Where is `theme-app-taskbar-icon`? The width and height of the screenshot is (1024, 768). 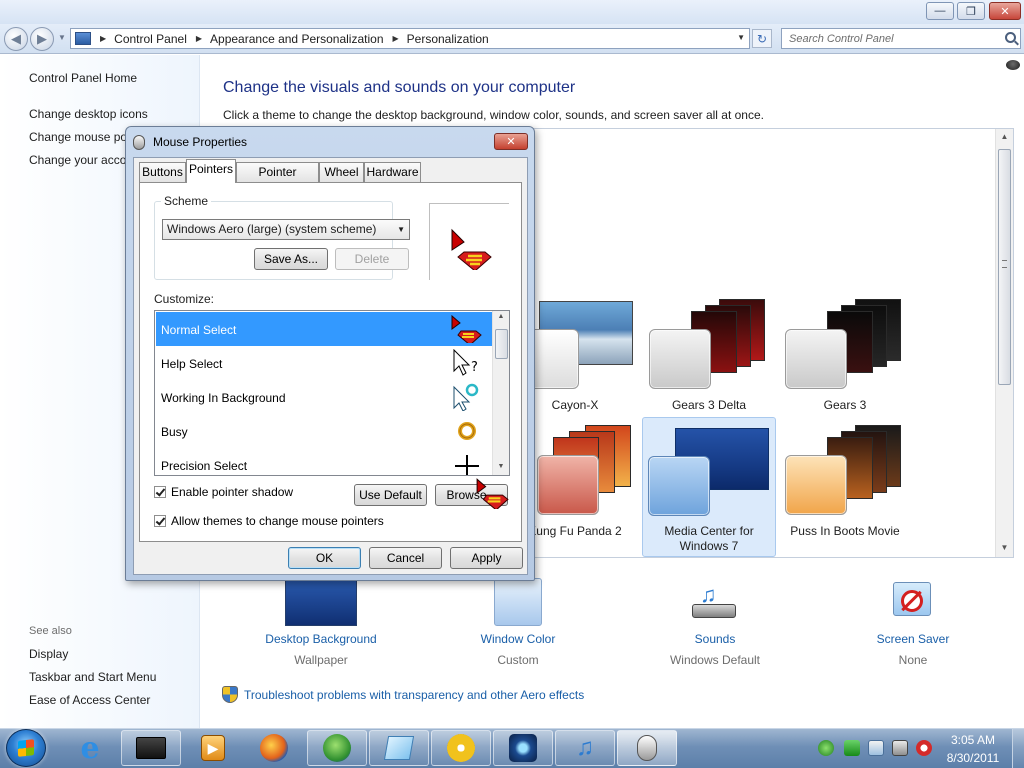
theme-app-taskbar-icon is located at coordinates (151, 748).